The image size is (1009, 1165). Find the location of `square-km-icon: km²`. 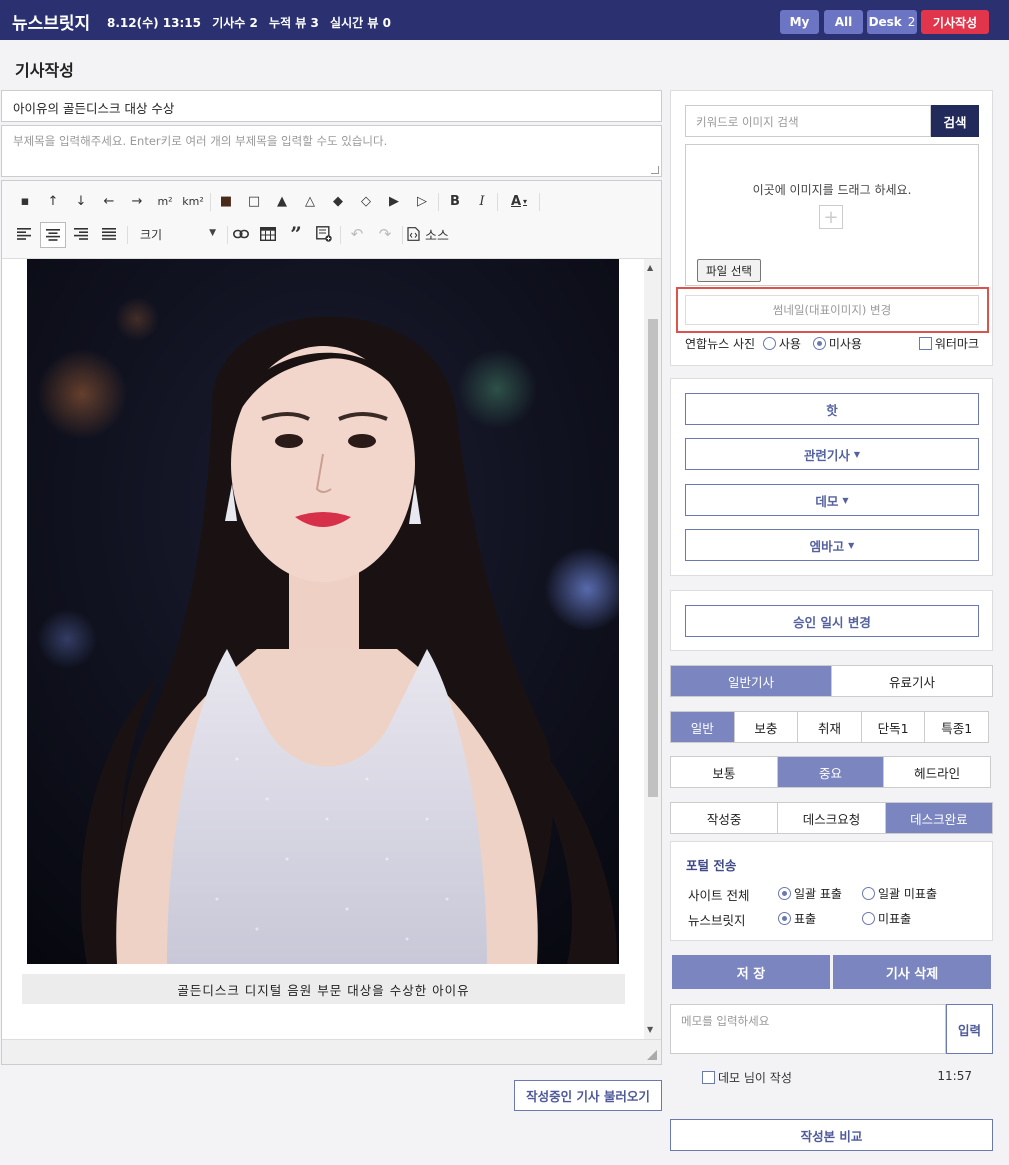

square-km-icon: km² is located at coordinates (193, 201).